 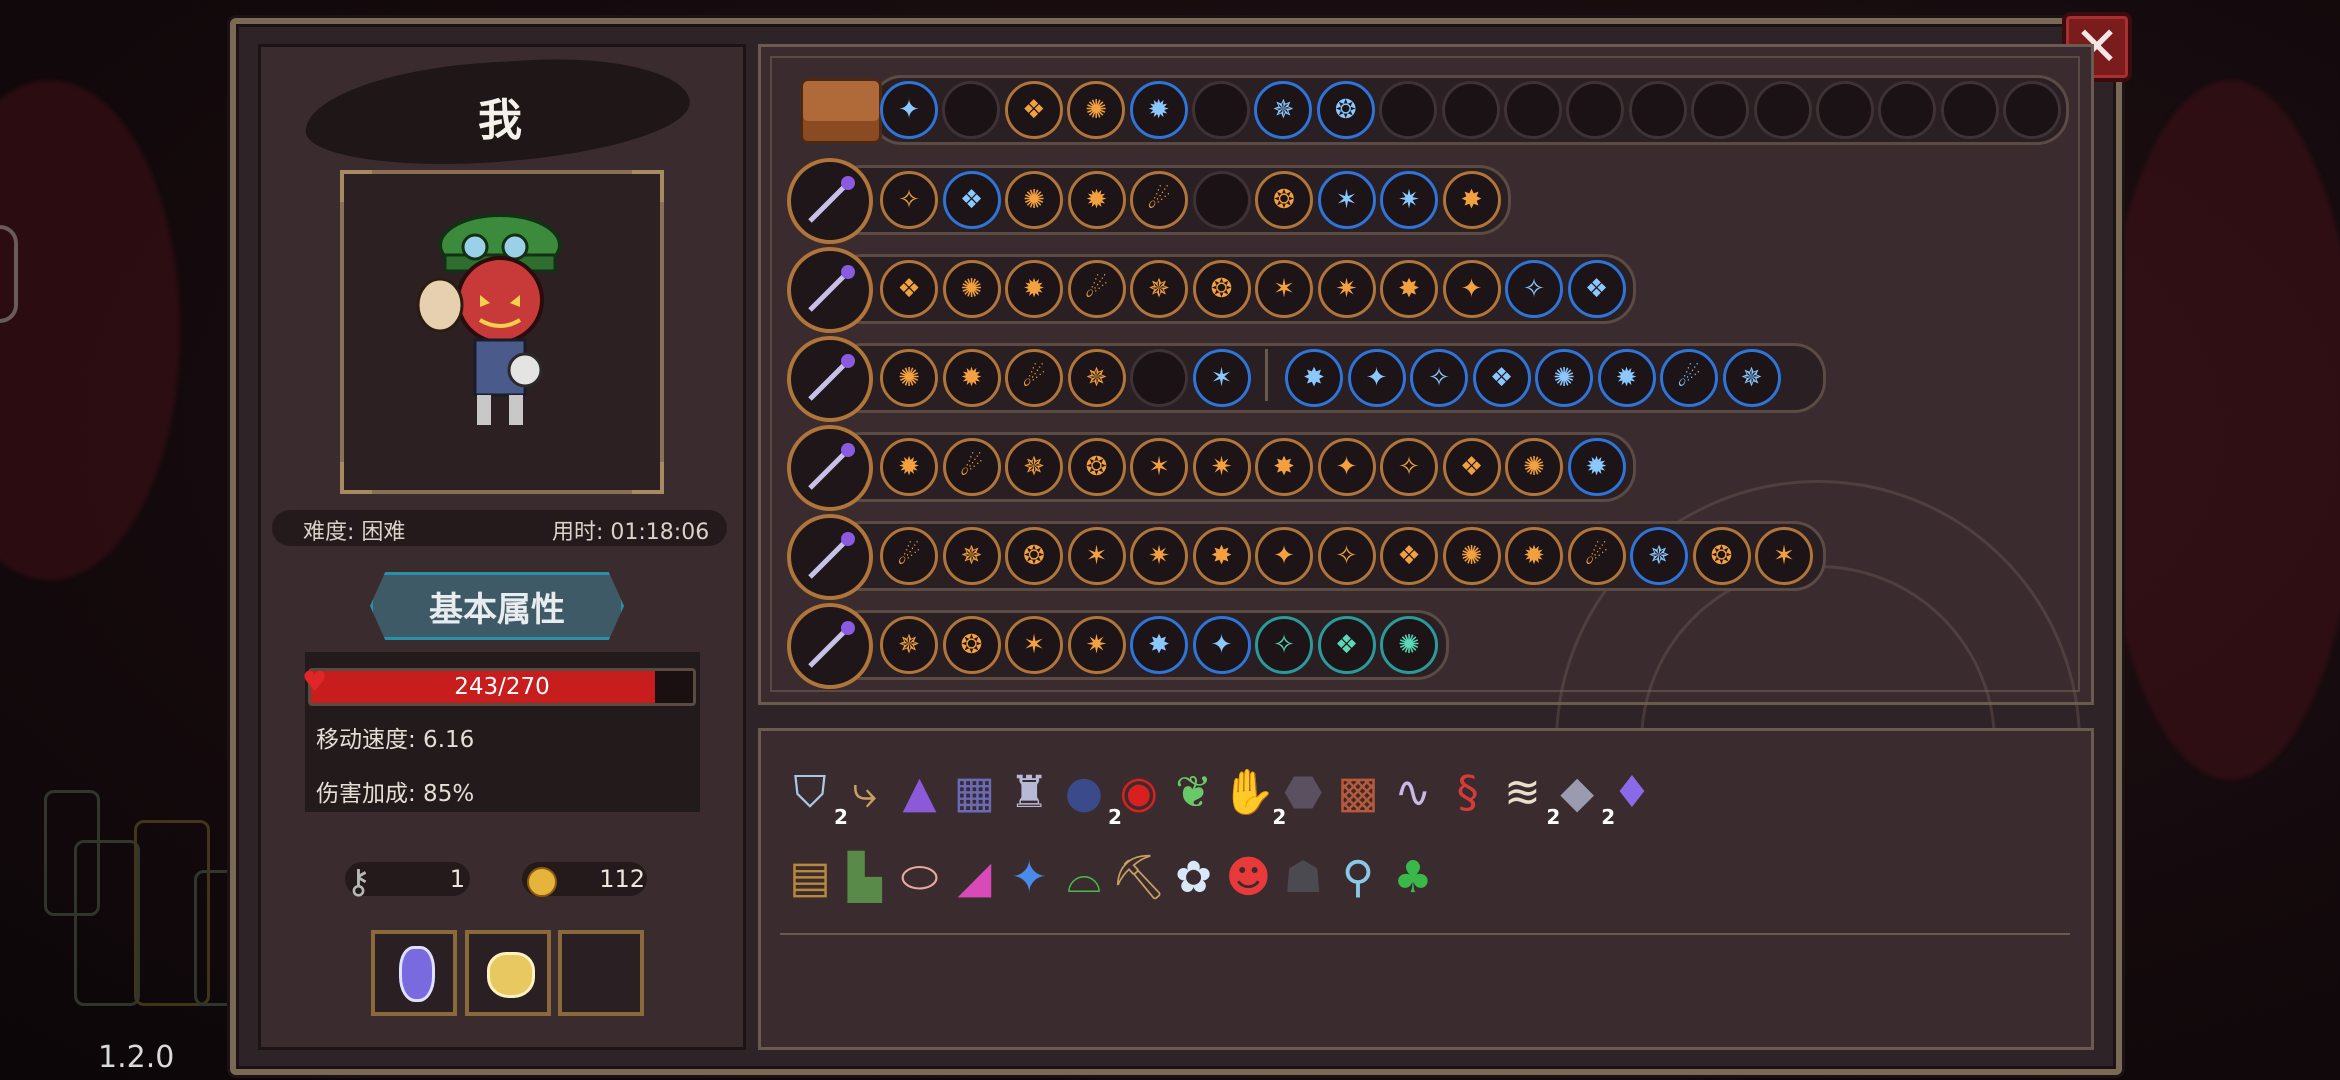 What do you see at coordinates (810, 878) in the screenshot?
I see `treasure-chest-icon: ▤` at bounding box center [810, 878].